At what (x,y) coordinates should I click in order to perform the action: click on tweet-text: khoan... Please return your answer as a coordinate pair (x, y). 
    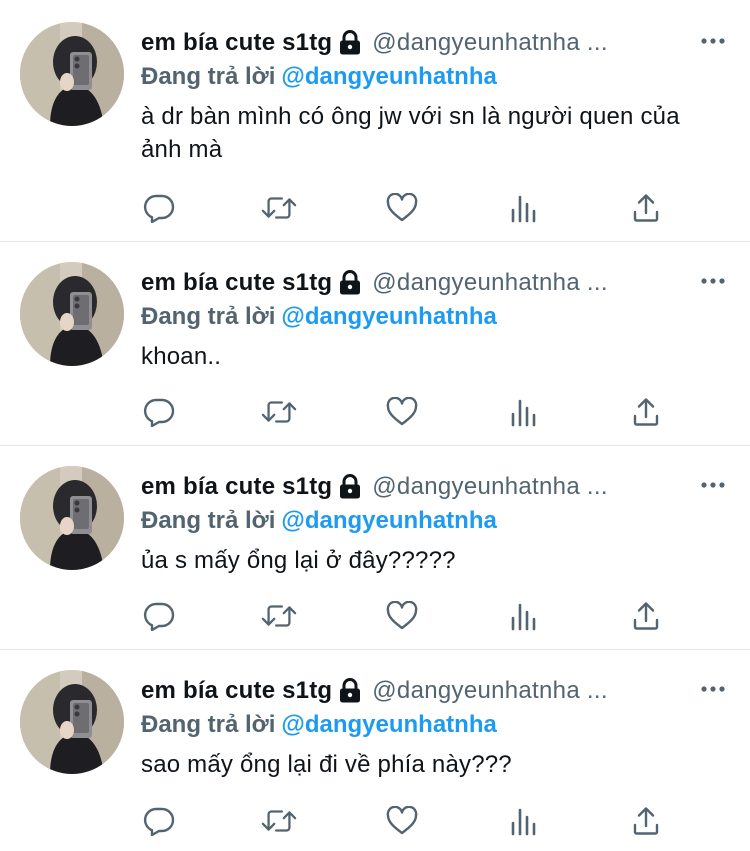
    Looking at the image, I should click on (181, 356).